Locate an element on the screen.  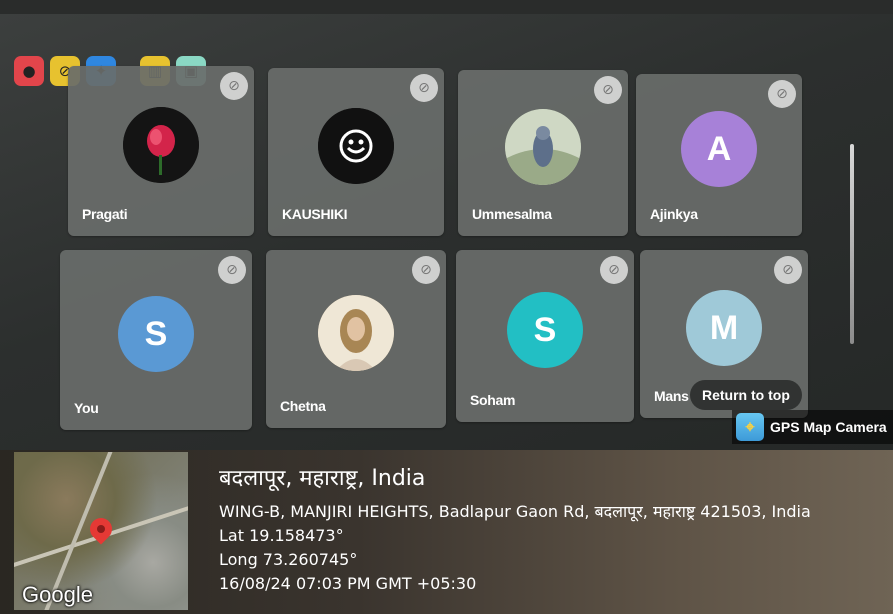
participant-tile: ⊘ Pragati is located at coordinates (161, 151).